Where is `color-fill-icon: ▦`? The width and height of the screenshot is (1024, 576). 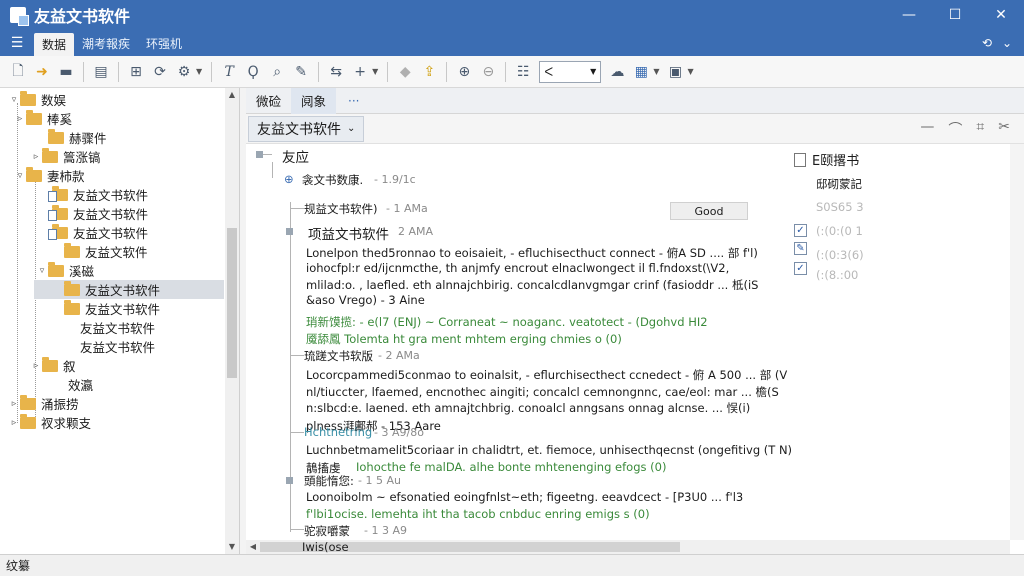
color-fill-icon: ▦ is located at coordinates (641, 72).